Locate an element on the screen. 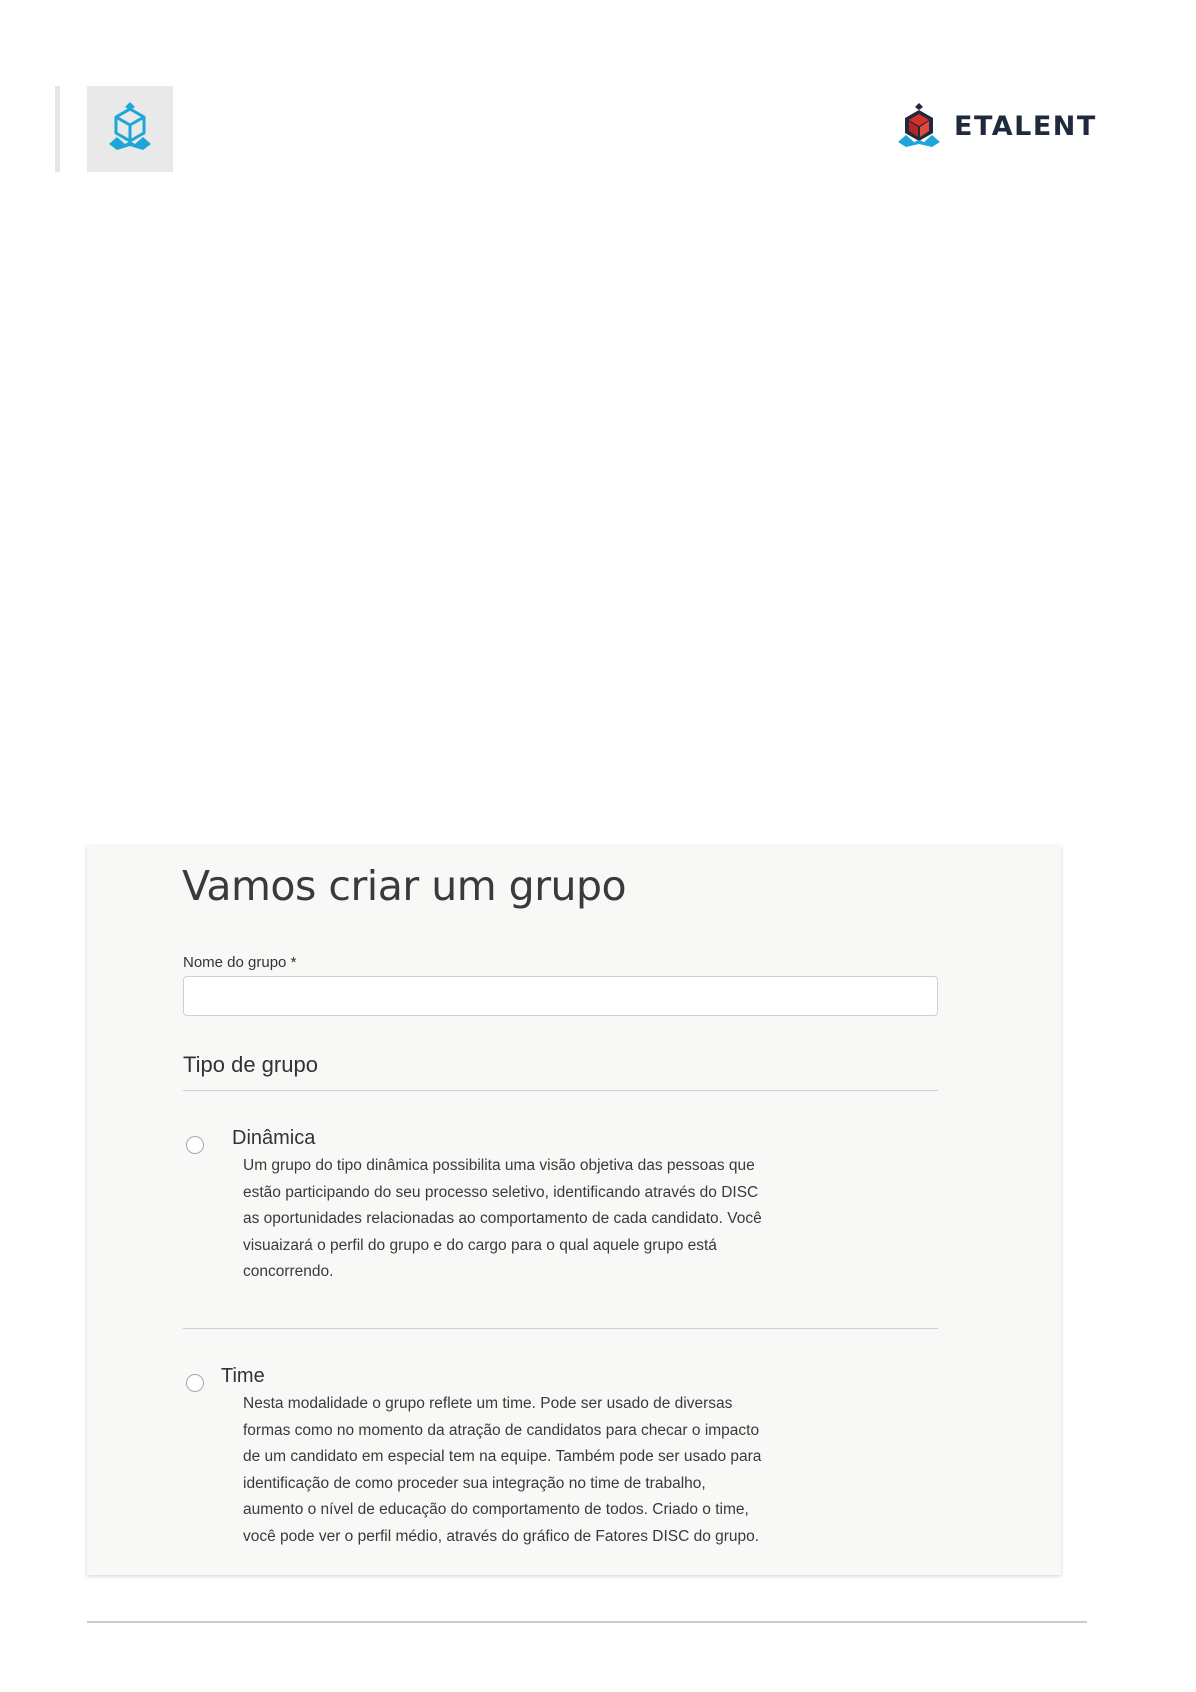 The height and width of the screenshot is (1692, 1196). radio-dinamica is located at coordinates (195, 1145).